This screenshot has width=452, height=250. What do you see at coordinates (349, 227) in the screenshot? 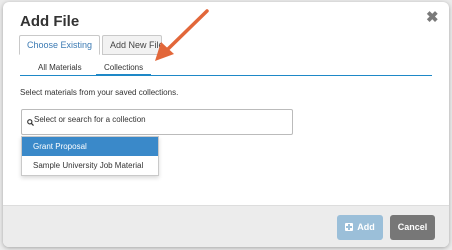
I see `plus-icon` at bounding box center [349, 227].